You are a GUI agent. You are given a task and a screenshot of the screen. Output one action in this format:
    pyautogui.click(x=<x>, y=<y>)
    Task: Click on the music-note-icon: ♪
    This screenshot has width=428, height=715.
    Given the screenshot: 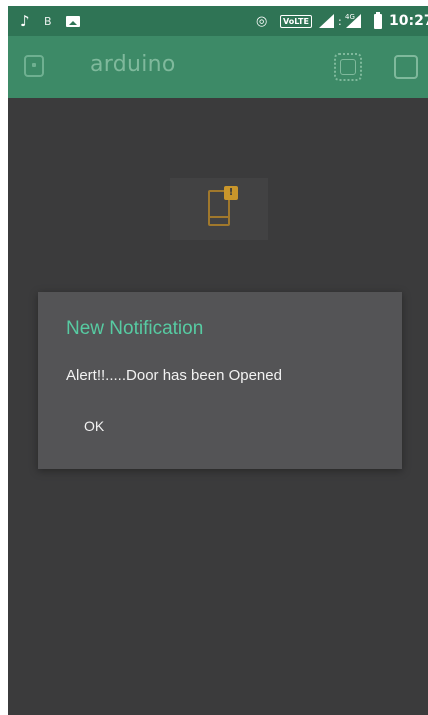 What is the action you would take?
    pyautogui.click(x=25, y=21)
    